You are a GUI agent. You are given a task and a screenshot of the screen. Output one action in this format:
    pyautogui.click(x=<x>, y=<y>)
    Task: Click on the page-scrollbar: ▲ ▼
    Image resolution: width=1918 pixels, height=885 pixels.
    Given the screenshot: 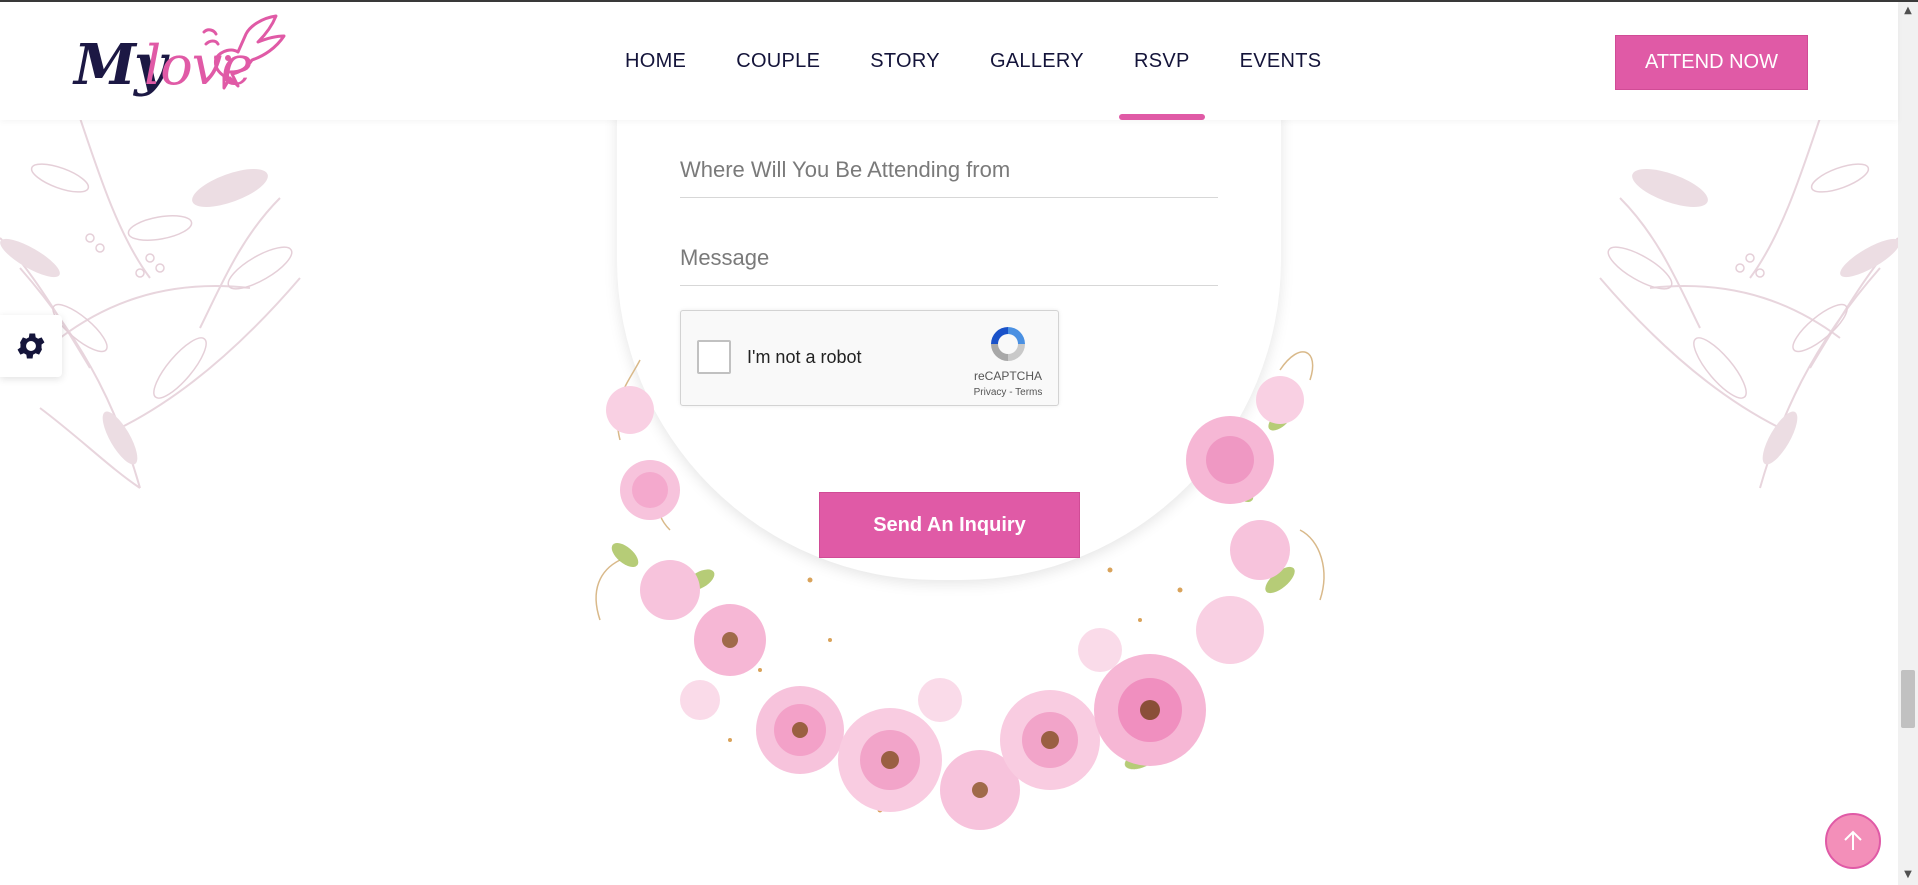 What is the action you would take?
    pyautogui.click(x=1908, y=443)
    